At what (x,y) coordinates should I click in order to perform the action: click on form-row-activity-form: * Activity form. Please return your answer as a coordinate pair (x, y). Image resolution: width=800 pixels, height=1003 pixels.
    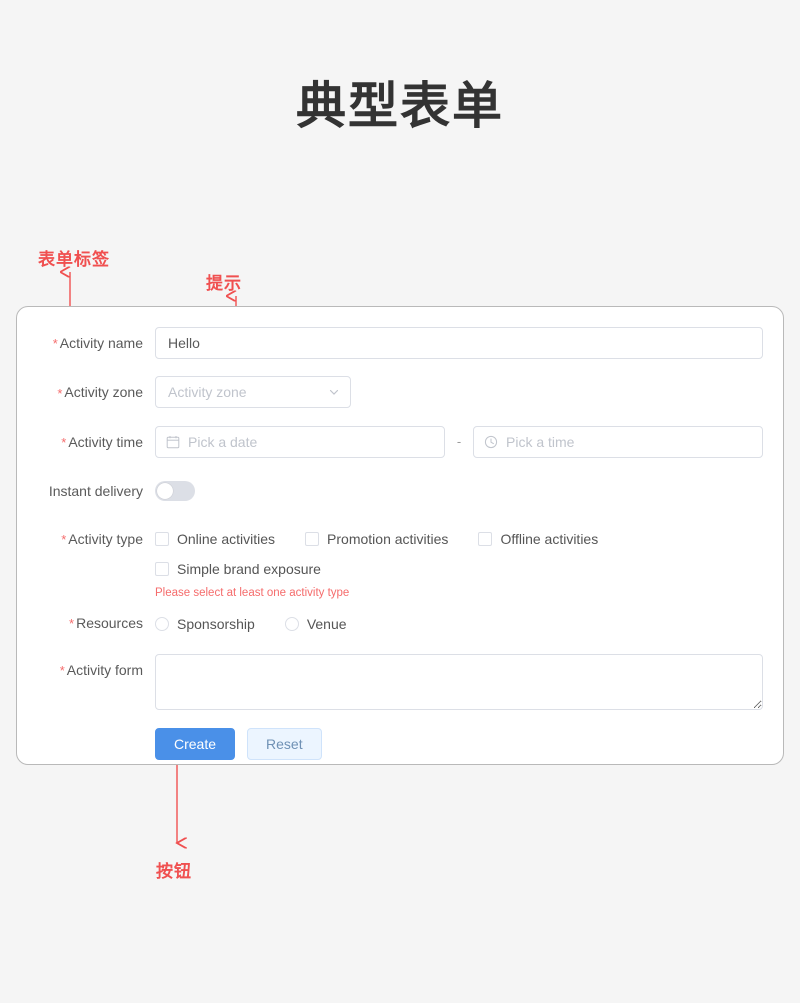
    Looking at the image, I should click on (400, 682).